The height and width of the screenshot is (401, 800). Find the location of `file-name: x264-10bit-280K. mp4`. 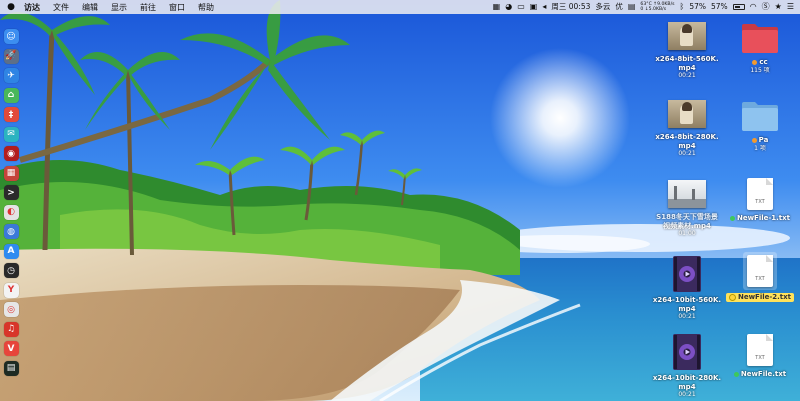

file-name: x264-10bit-280K. mp4 is located at coordinates (687, 382).